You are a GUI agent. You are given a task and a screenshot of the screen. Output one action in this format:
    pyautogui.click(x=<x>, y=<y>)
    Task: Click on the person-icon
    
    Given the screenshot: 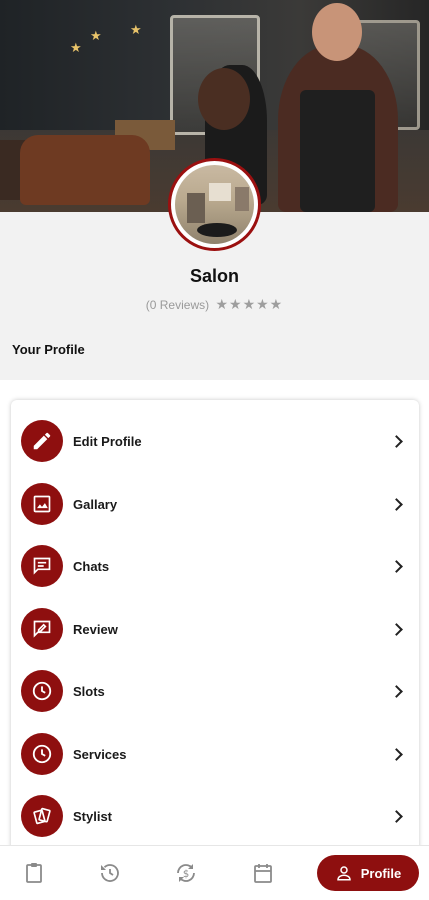 What is the action you would take?
    pyautogui.click(x=344, y=873)
    